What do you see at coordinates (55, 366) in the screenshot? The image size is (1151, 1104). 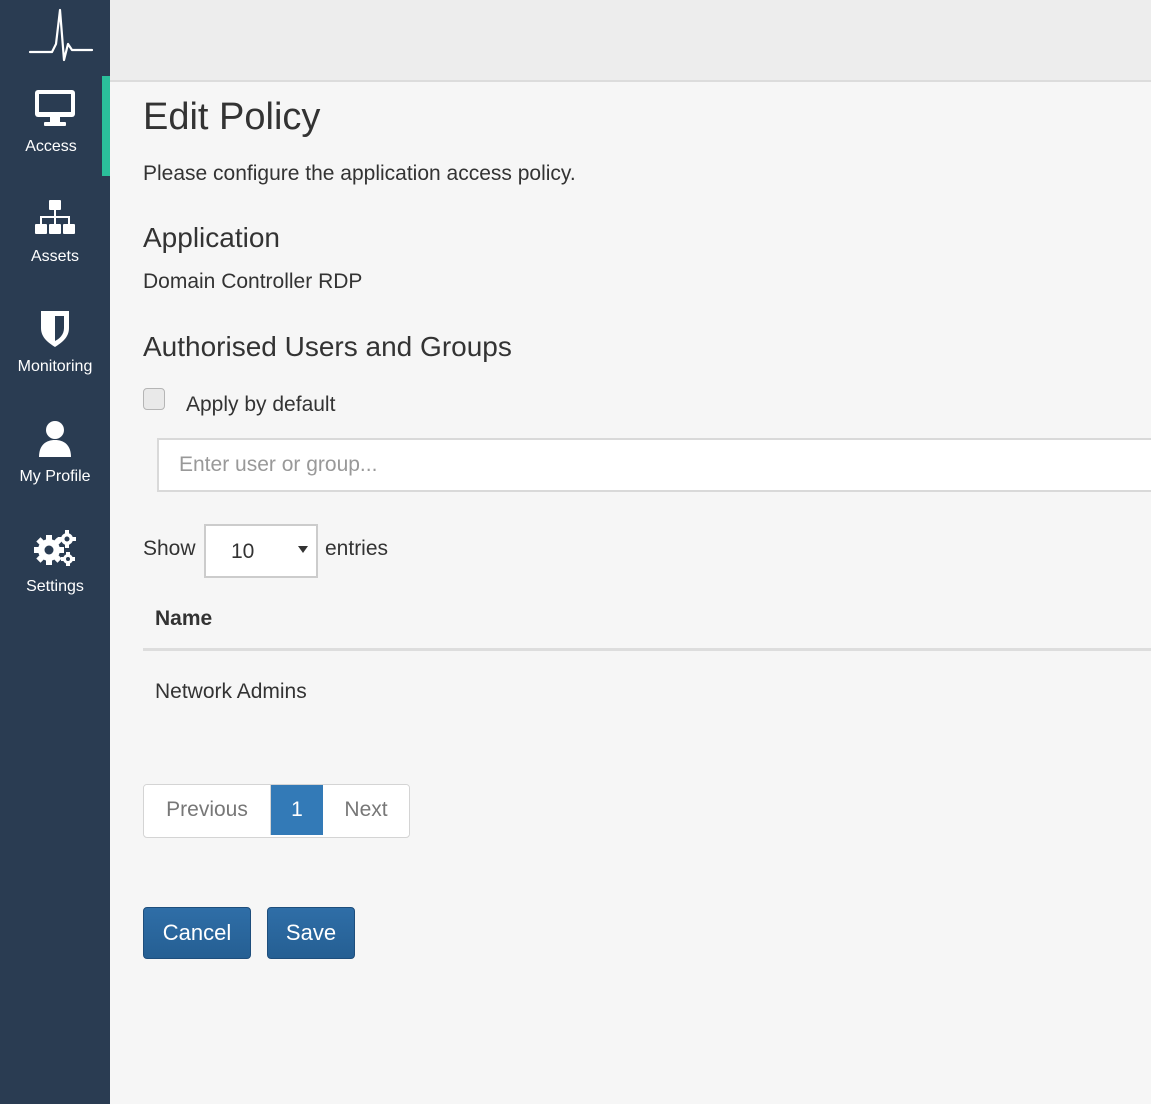 I see `sidebar-item-label: Monitoring` at bounding box center [55, 366].